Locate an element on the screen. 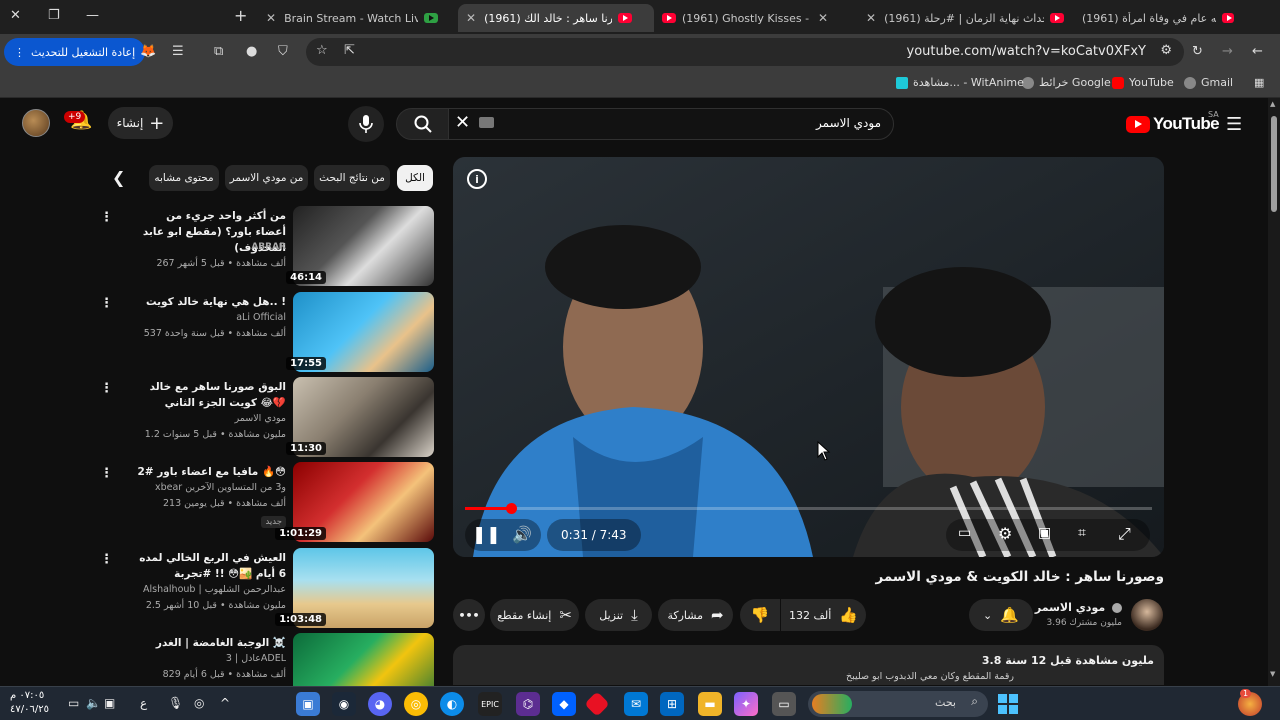 The height and width of the screenshot is (720, 1280). scroll-down-icon: ▼ is located at coordinates (1272, 674).